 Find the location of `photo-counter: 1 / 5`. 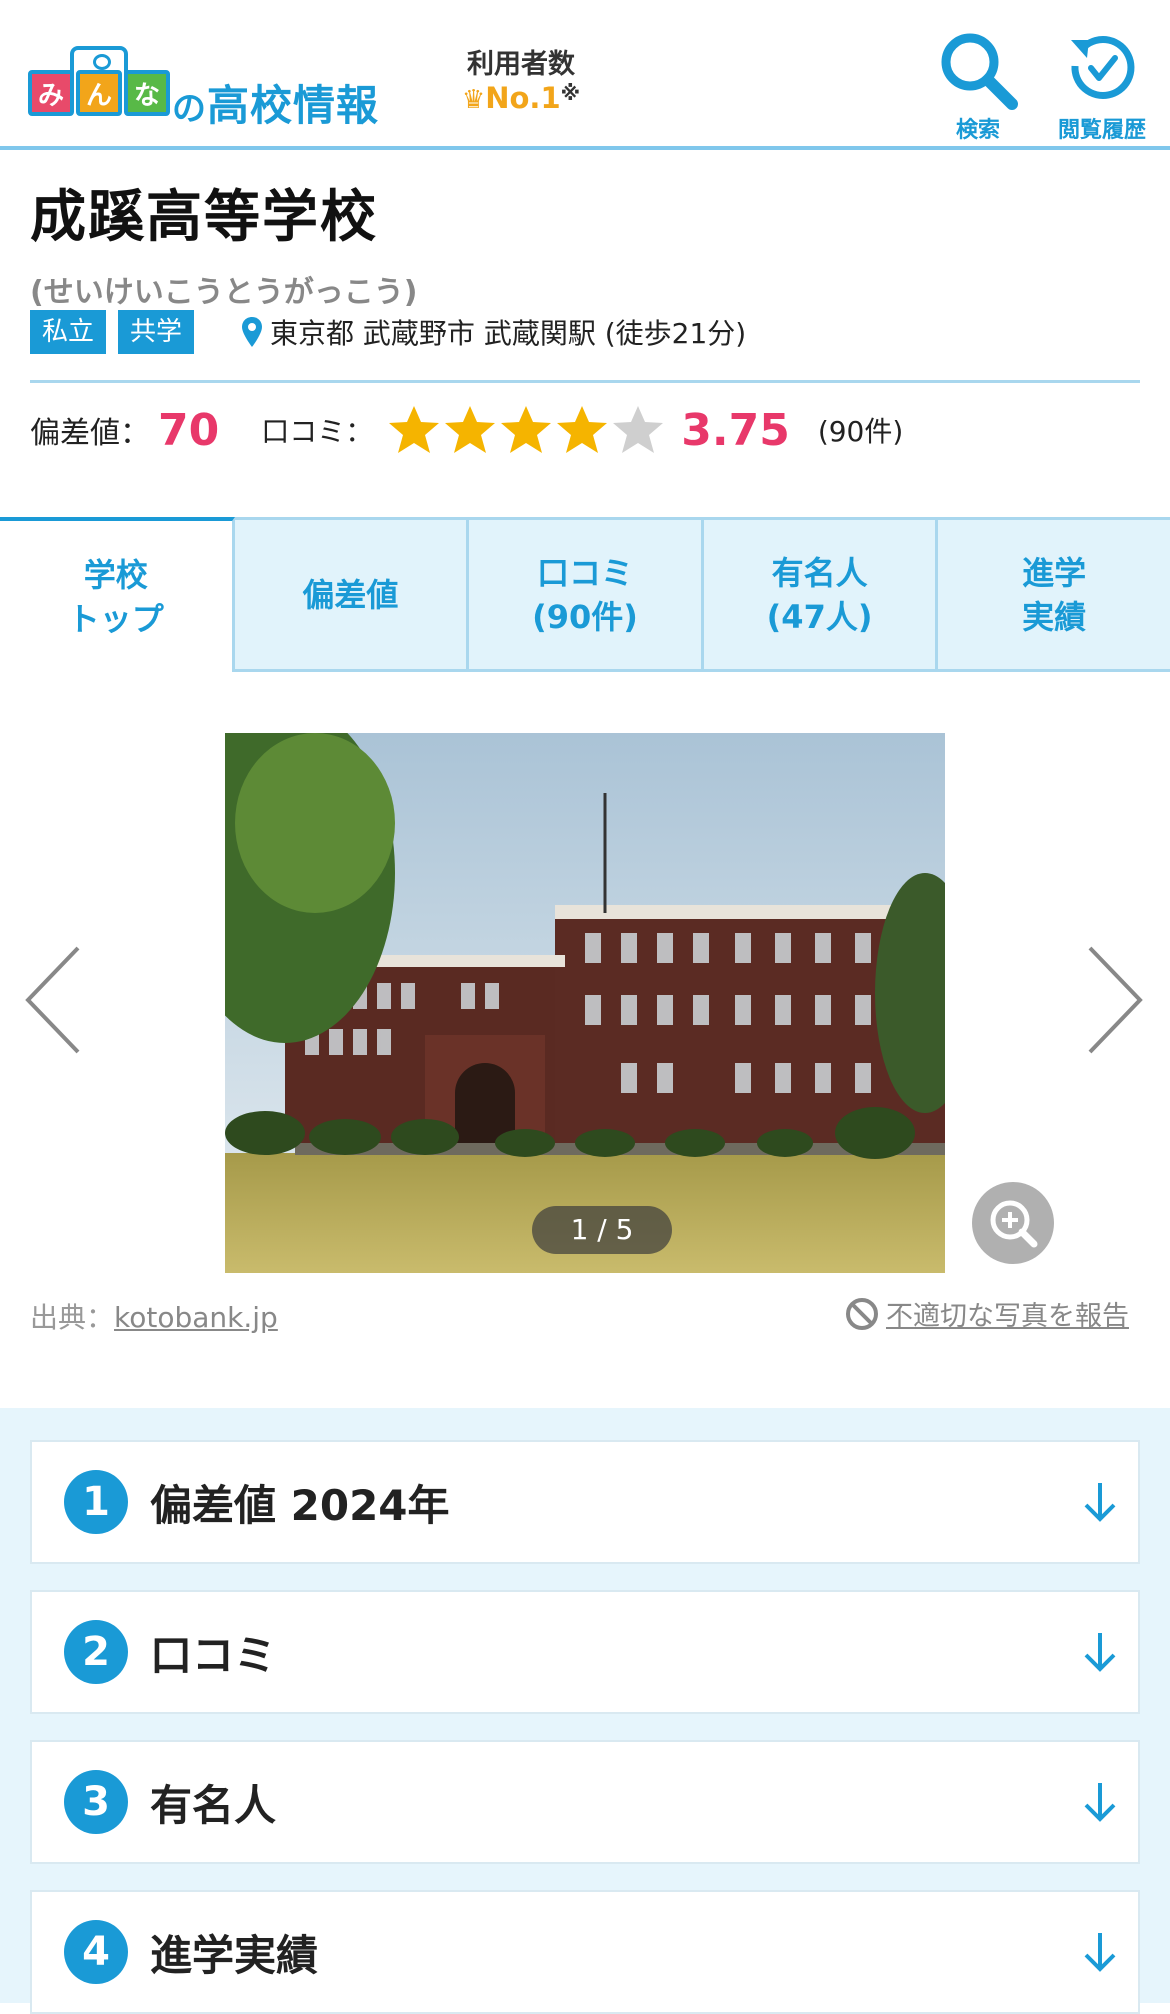

photo-counter: 1 / 5 is located at coordinates (602, 1230).